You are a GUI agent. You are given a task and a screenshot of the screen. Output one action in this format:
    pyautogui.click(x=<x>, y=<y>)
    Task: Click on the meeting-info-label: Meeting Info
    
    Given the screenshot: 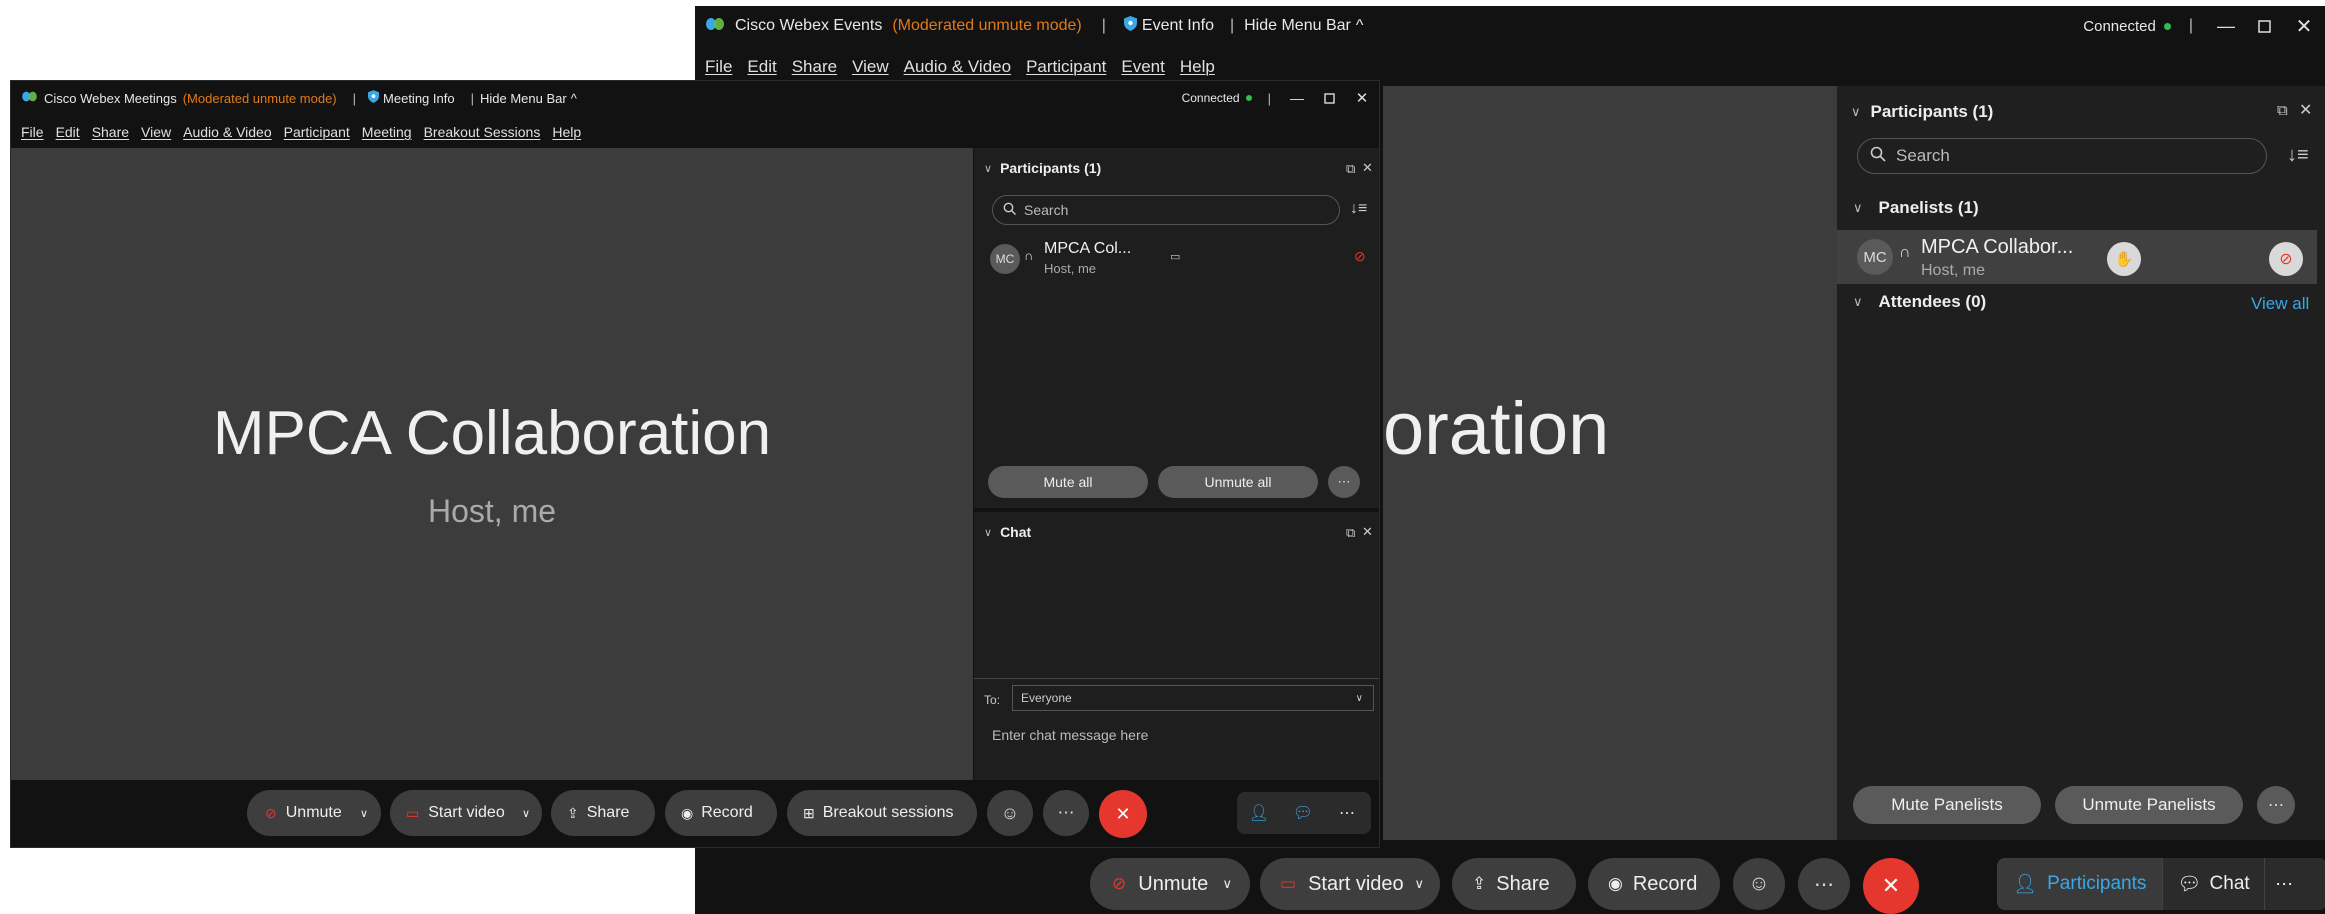 What is the action you would take?
    pyautogui.click(x=419, y=98)
    